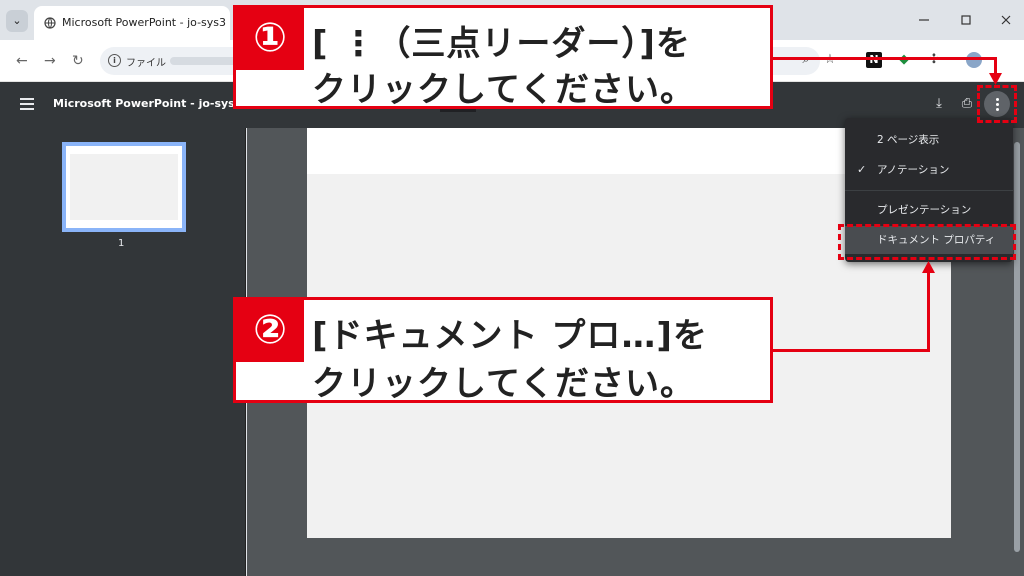 This screenshot has height=576, width=1024. I want to click on notion-extension-icon: N, so click(874, 60).